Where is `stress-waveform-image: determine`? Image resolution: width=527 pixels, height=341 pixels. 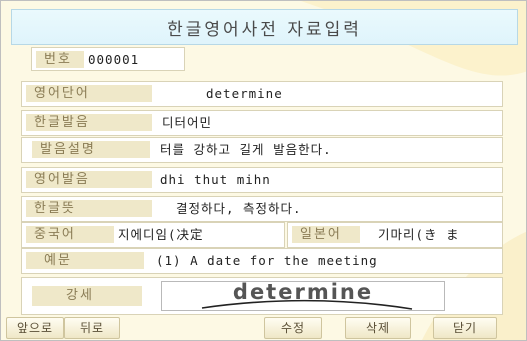 stress-waveform-image: determine is located at coordinates (307, 296).